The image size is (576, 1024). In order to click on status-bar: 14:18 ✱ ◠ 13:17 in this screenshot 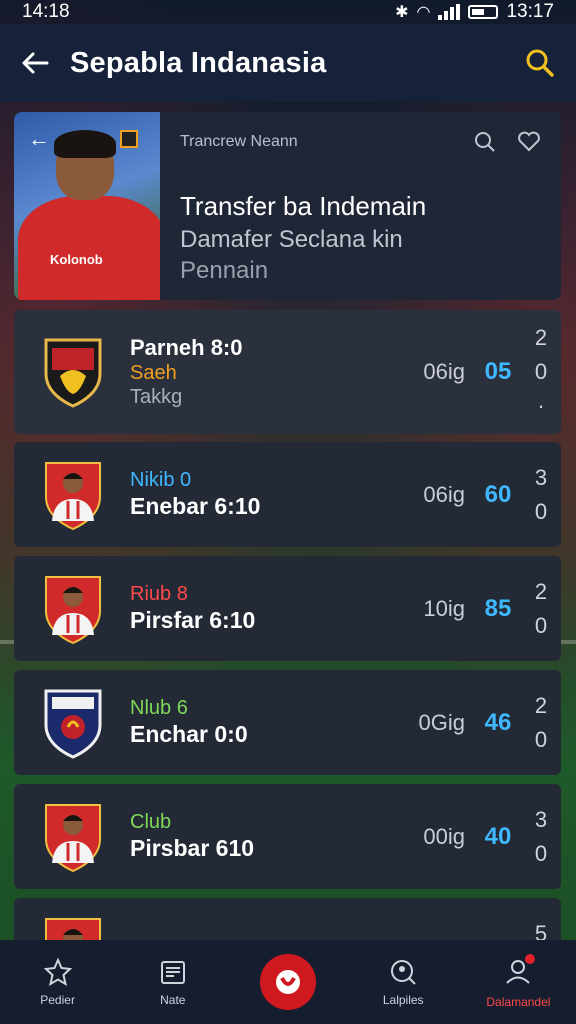, I will do `click(288, 12)`.